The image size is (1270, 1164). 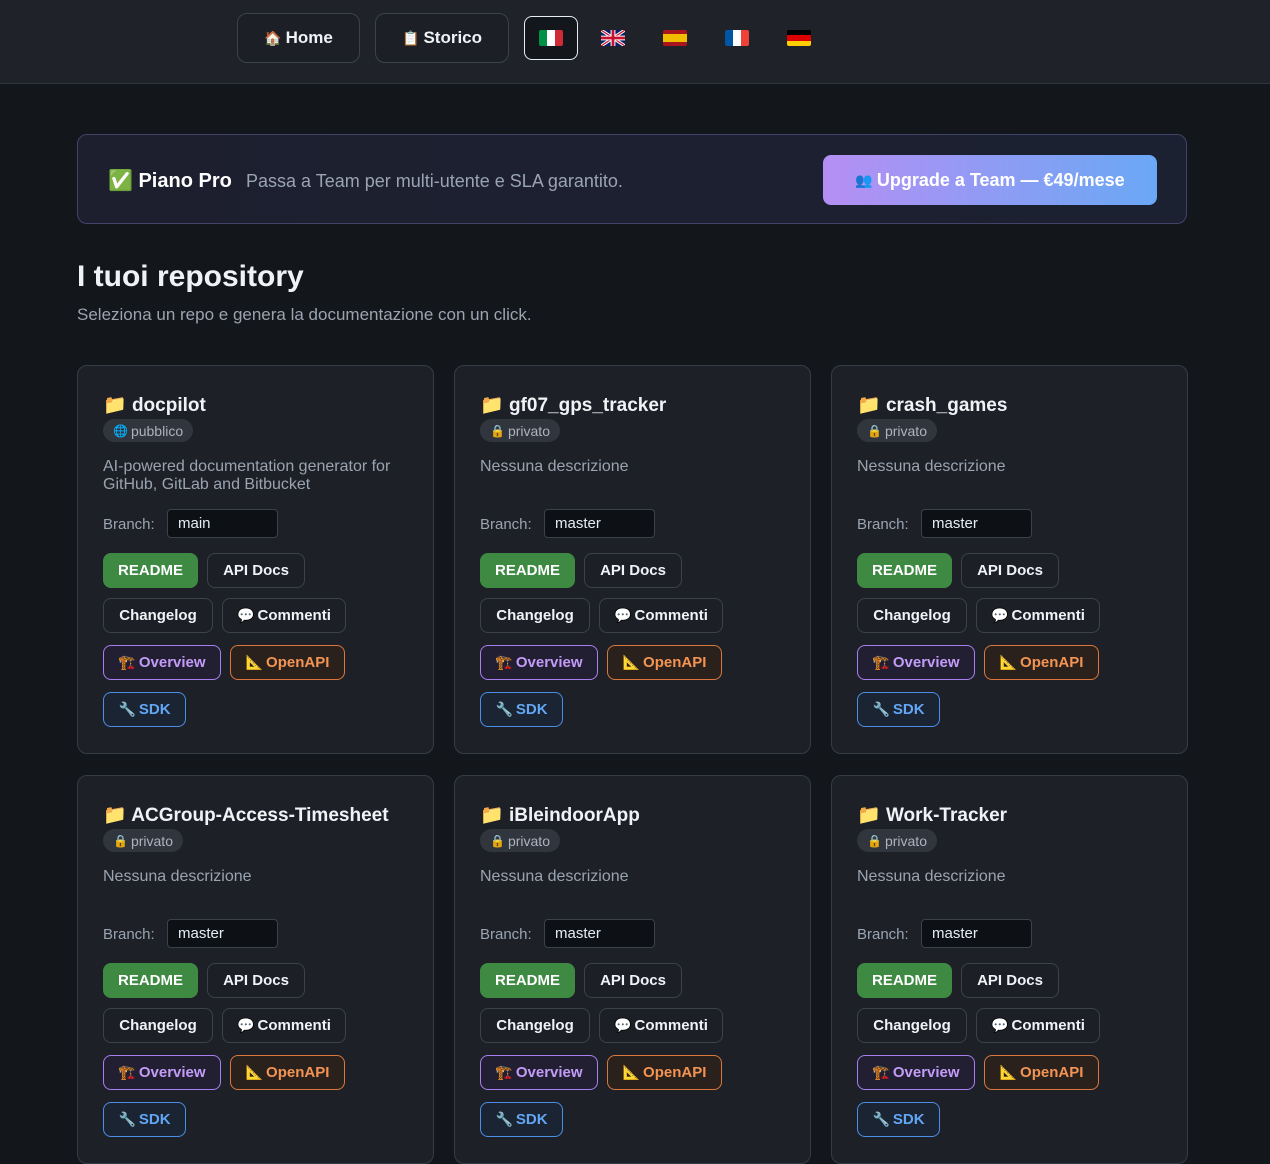 What do you see at coordinates (551, 38) in the screenshot?
I see `language-it-button` at bounding box center [551, 38].